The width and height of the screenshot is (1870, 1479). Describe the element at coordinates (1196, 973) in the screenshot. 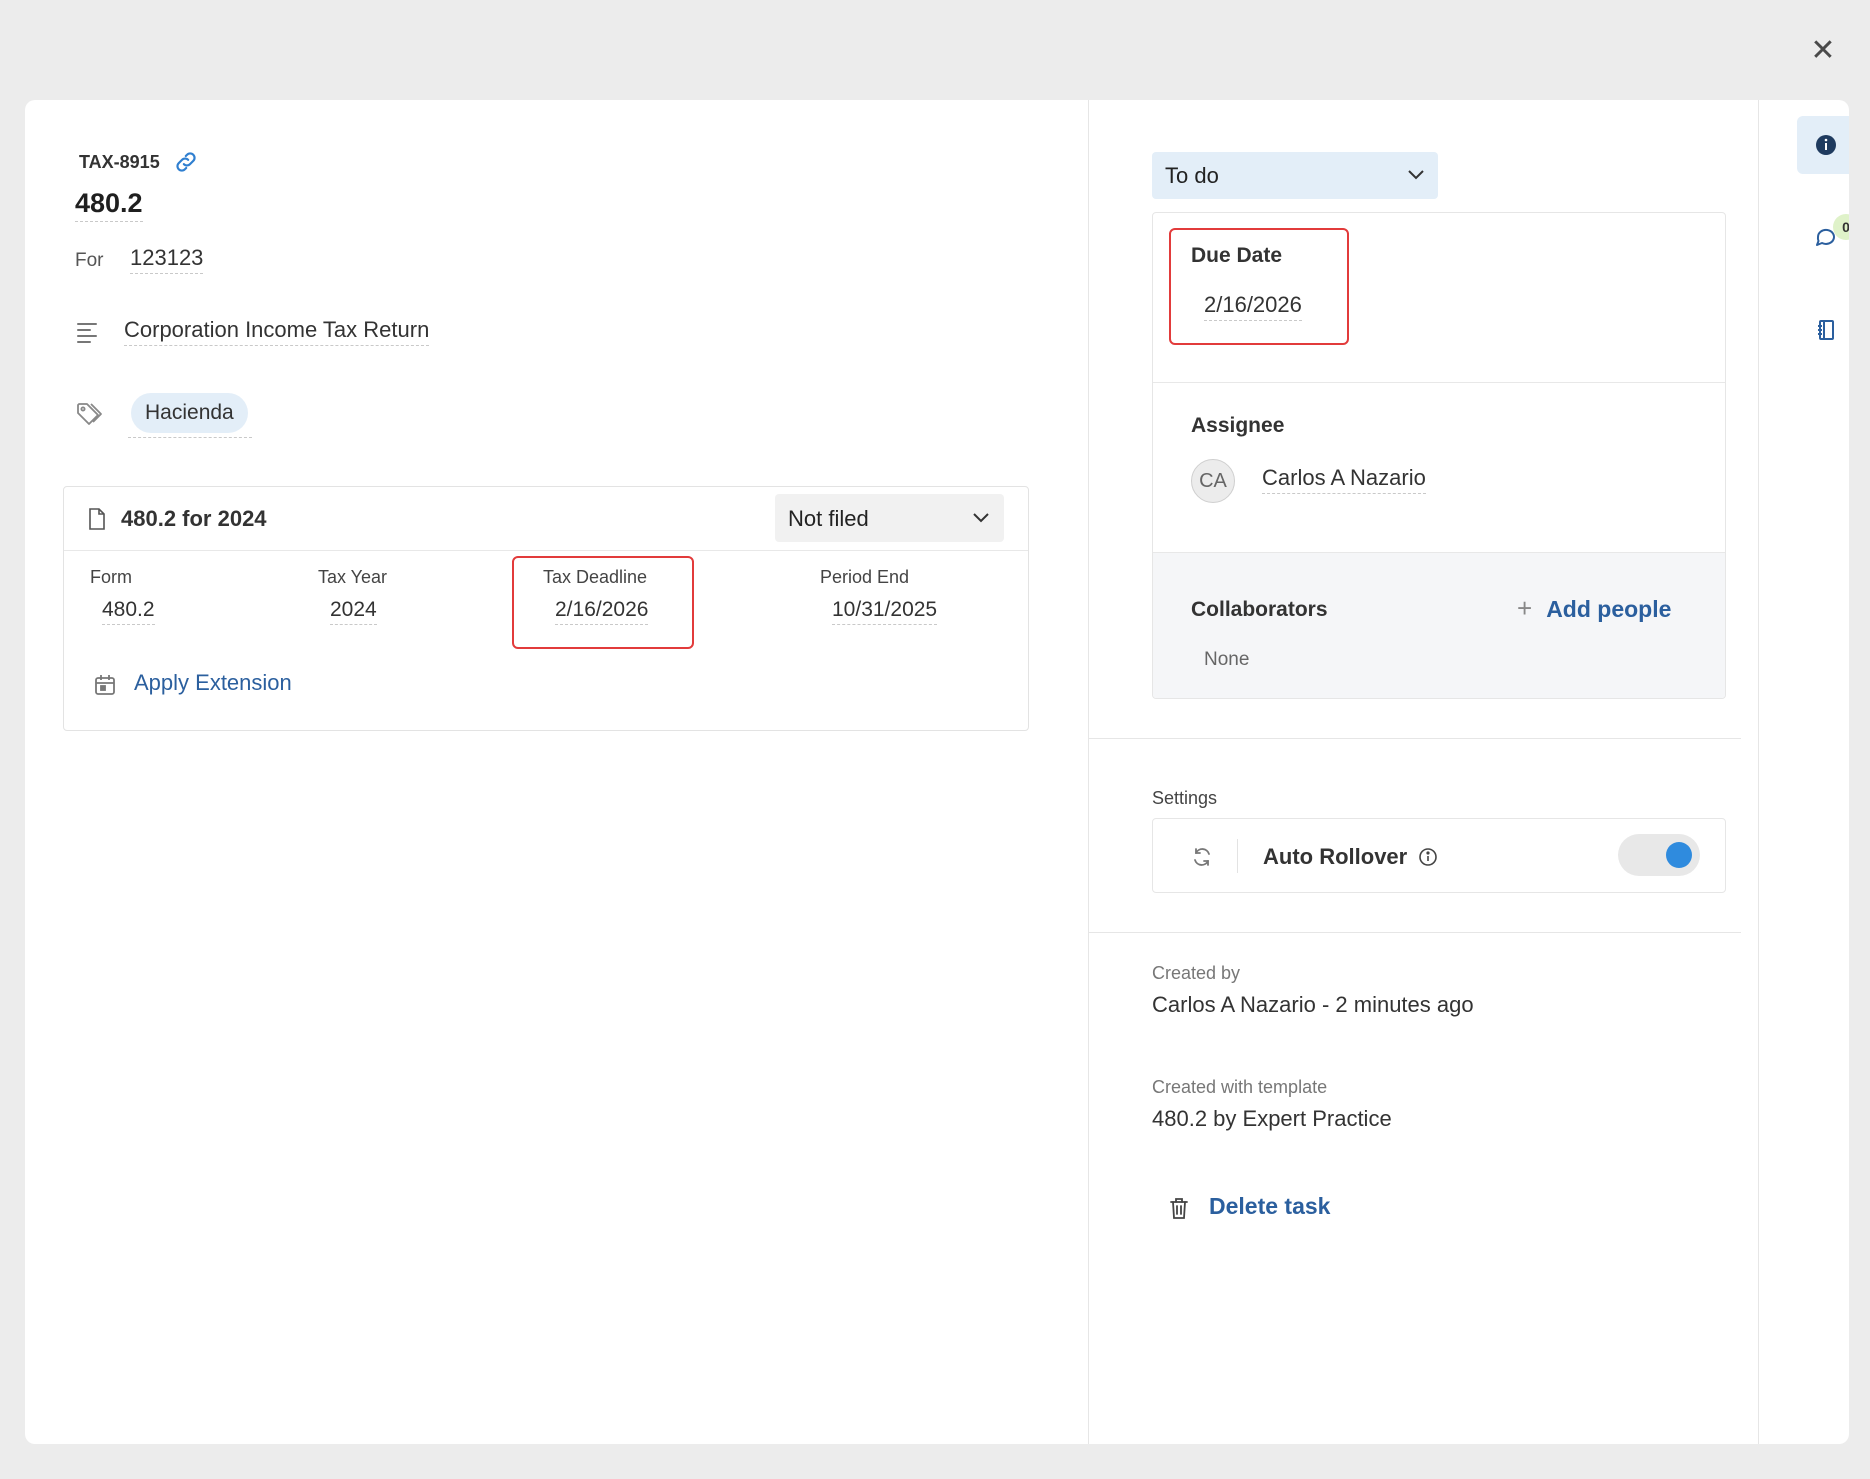

I see `created-by-label: Created by` at that location.